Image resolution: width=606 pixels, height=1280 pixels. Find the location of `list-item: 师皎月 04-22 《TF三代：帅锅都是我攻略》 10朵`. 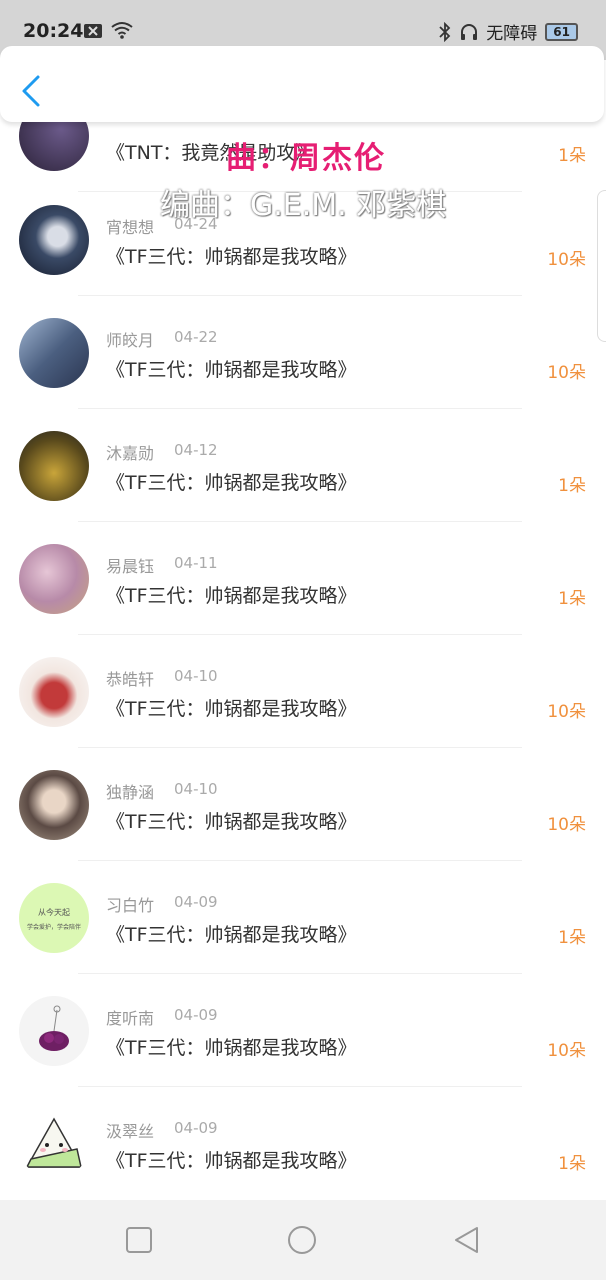

list-item: 师皎月 04-22 《TF三代：帅锅都是我攻略》 10朵 is located at coordinates (303, 352).